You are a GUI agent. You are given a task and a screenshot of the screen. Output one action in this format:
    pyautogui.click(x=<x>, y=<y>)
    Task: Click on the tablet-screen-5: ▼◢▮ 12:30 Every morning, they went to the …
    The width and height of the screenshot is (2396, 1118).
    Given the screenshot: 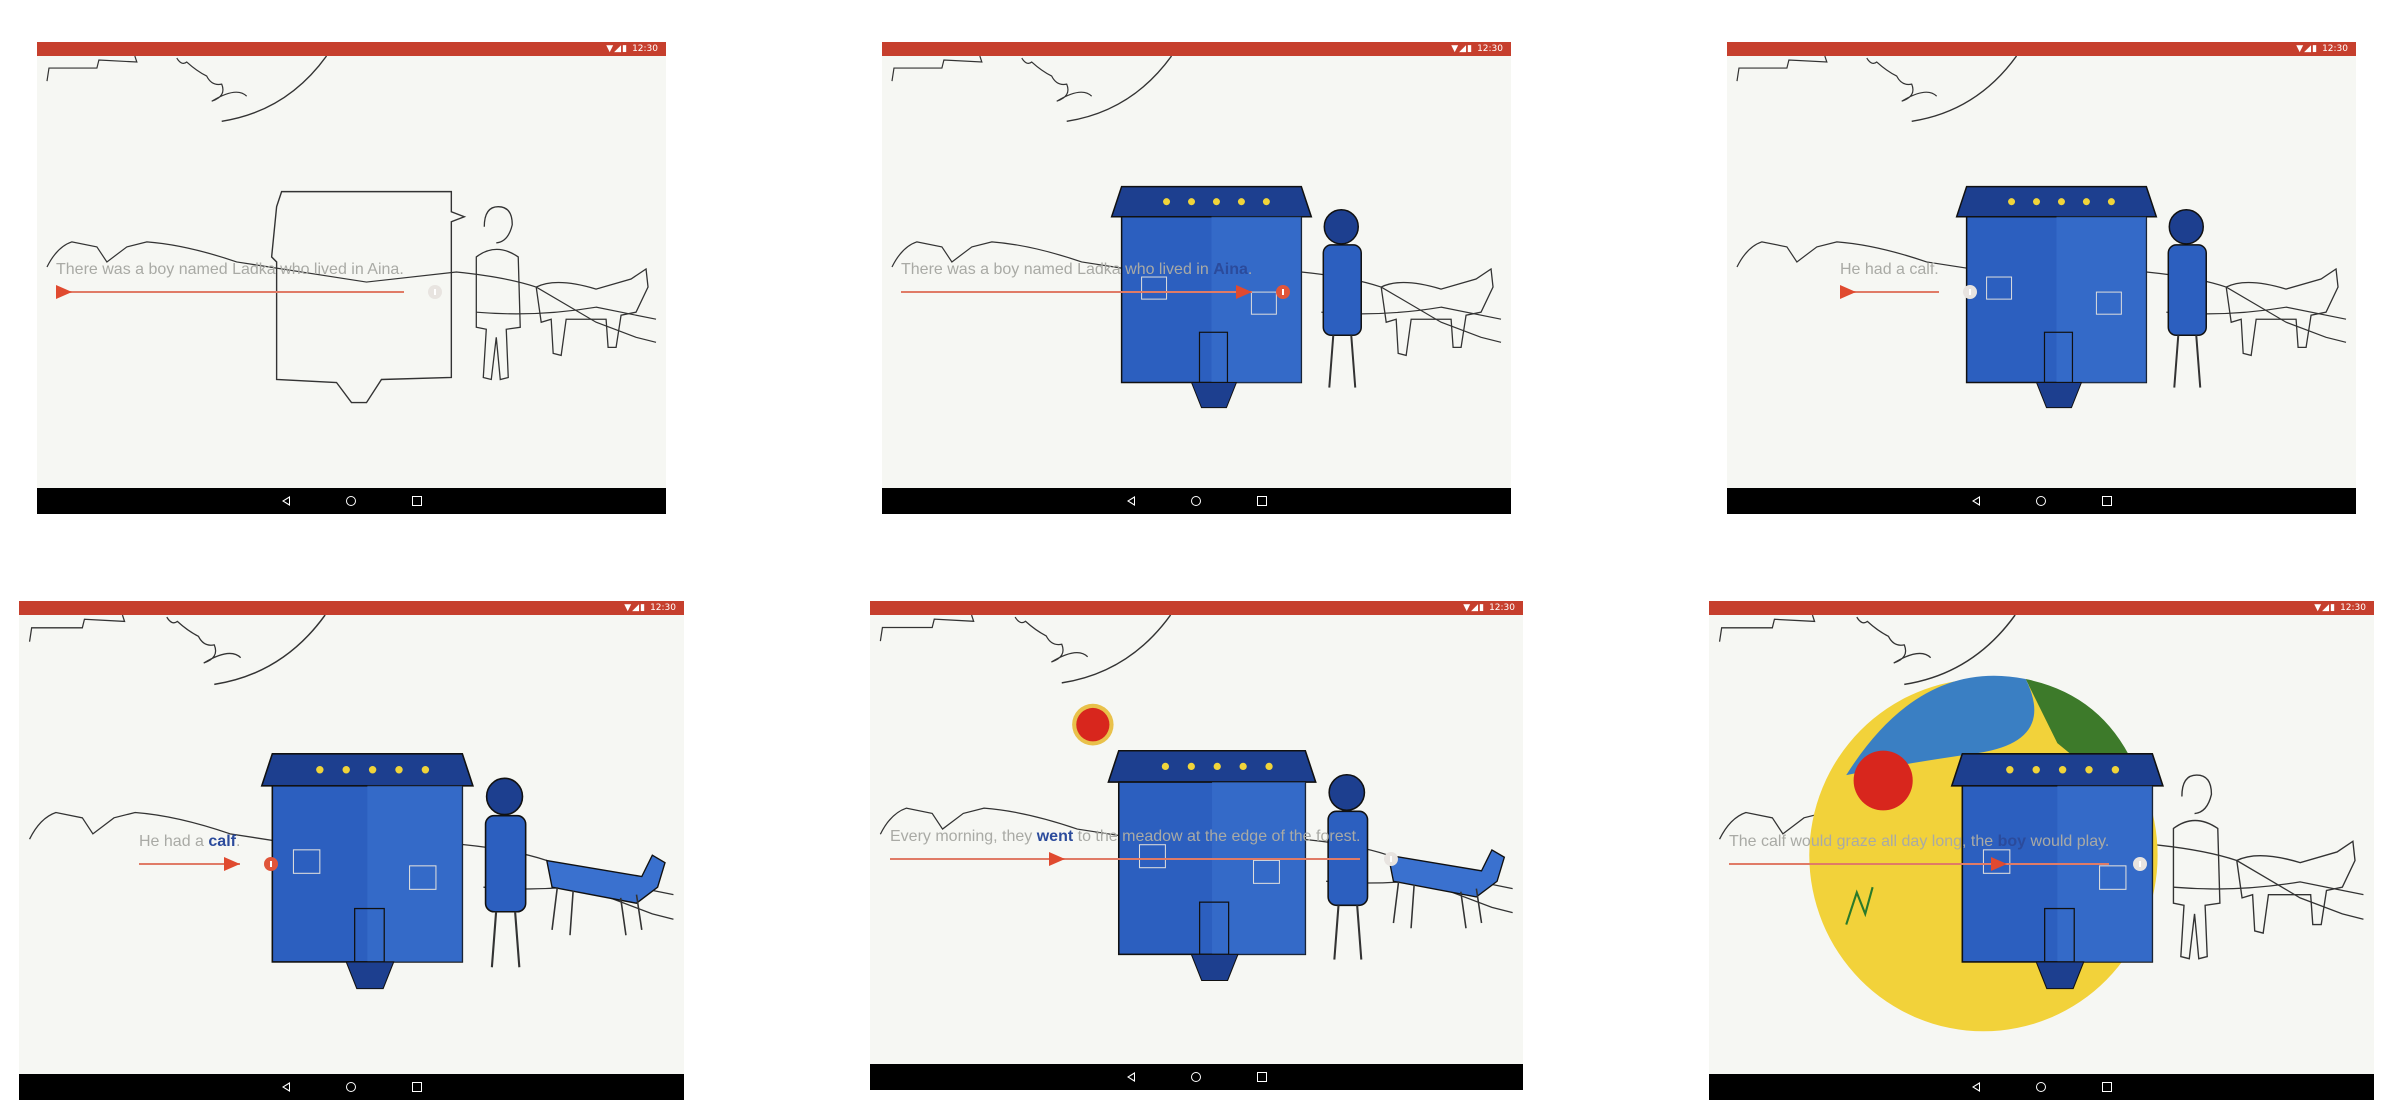 What is the action you would take?
    pyautogui.click(x=1196, y=845)
    